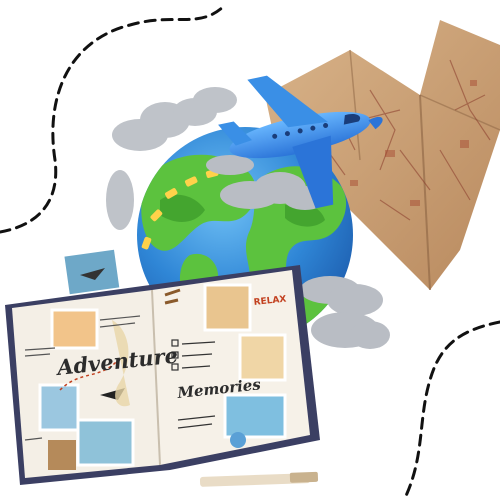 The height and width of the screenshot is (500, 500). What do you see at coordinates (259, 479) in the screenshot?
I see `pen-icon` at bounding box center [259, 479].